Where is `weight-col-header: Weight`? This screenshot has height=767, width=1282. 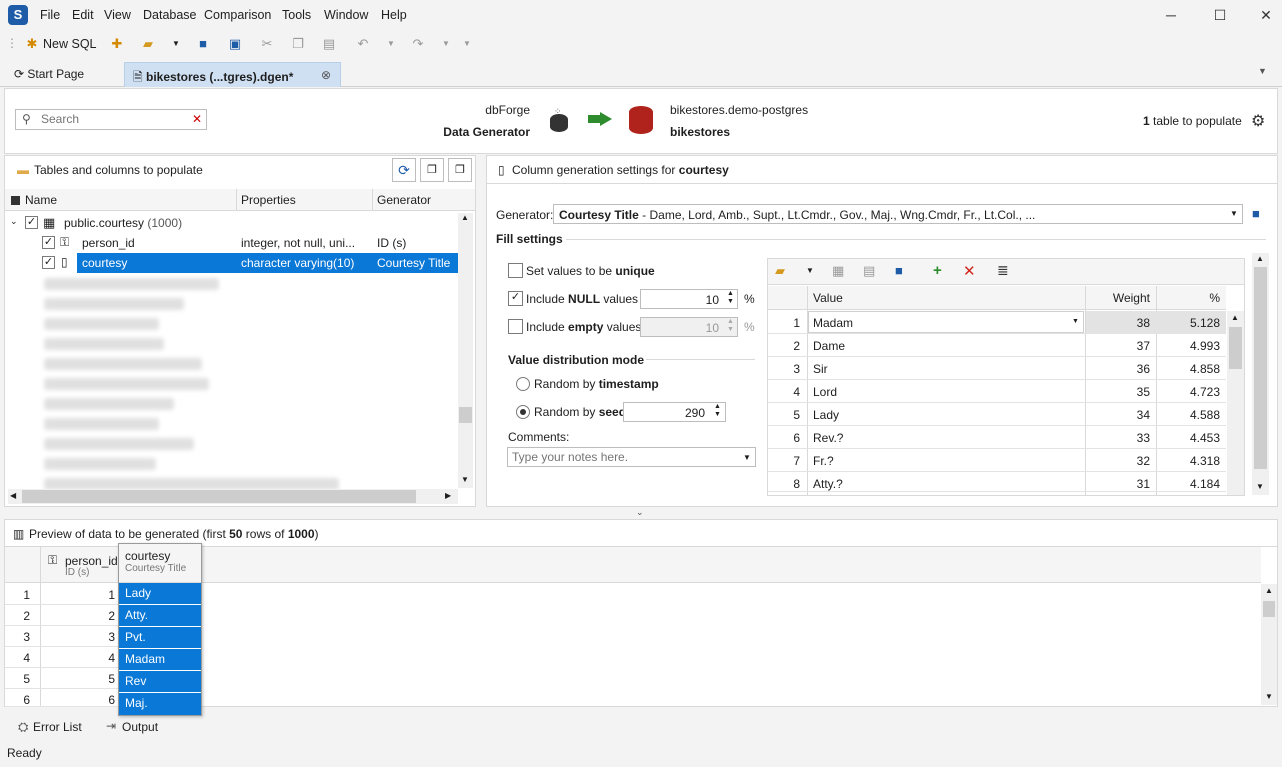 weight-col-header: Weight is located at coordinates (1120, 298).